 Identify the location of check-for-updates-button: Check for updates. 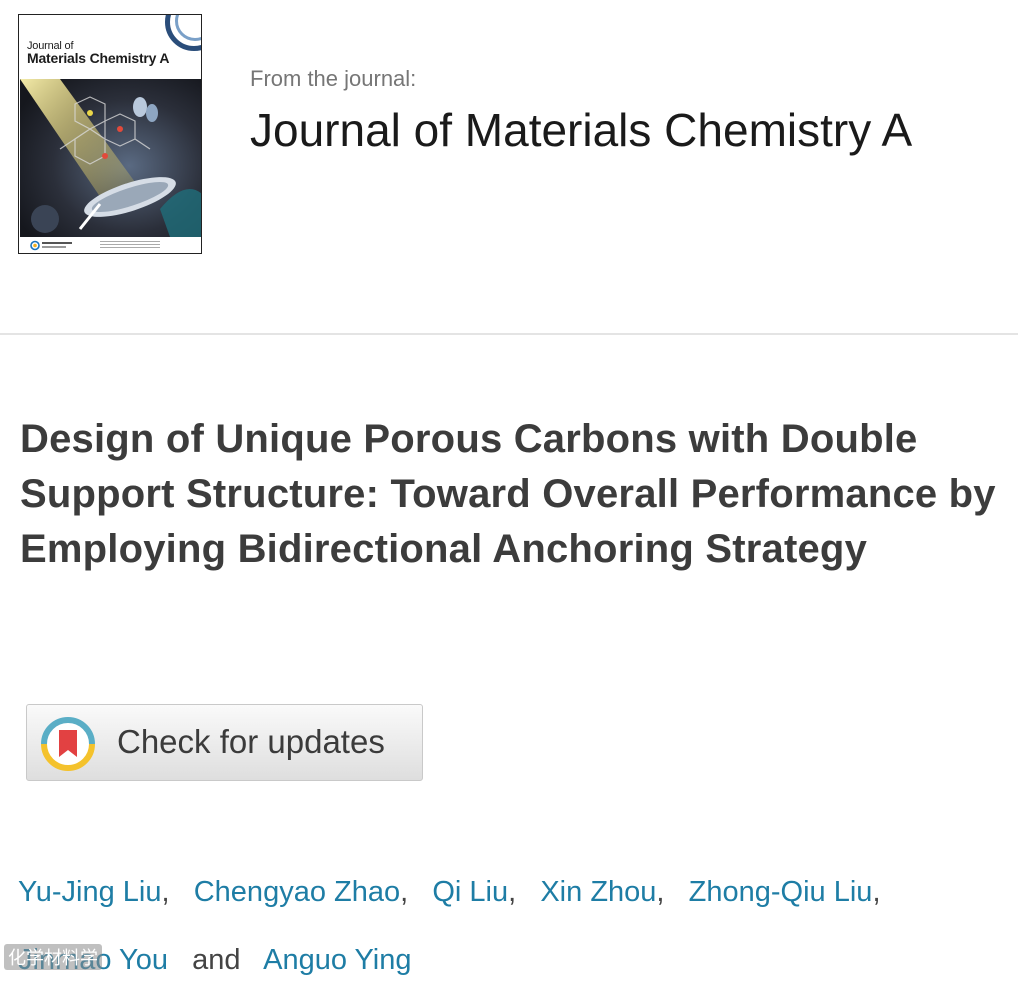
(224, 742).